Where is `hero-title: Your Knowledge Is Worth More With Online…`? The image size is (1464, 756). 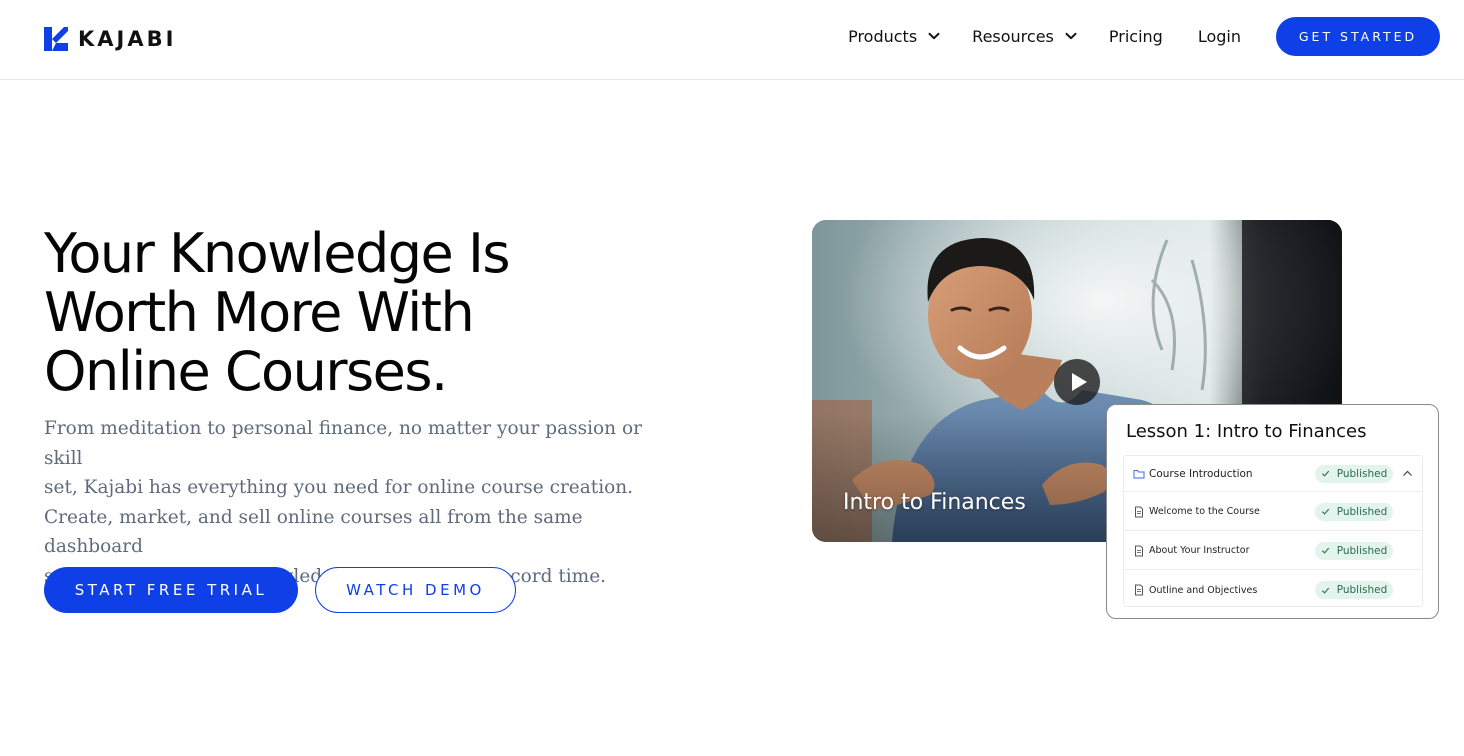 hero-title: Your Knowledge Is Worth More With Online… is located at coordinates (324, 312).